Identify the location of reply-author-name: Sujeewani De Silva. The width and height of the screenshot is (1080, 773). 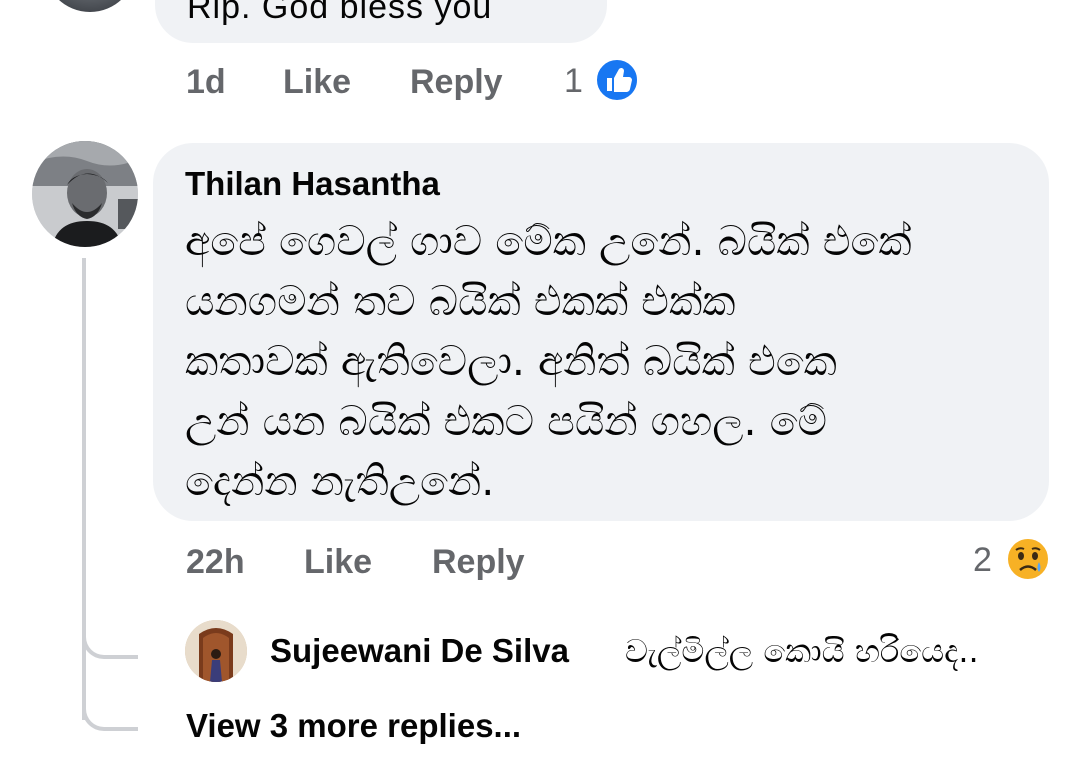
(419, 651).